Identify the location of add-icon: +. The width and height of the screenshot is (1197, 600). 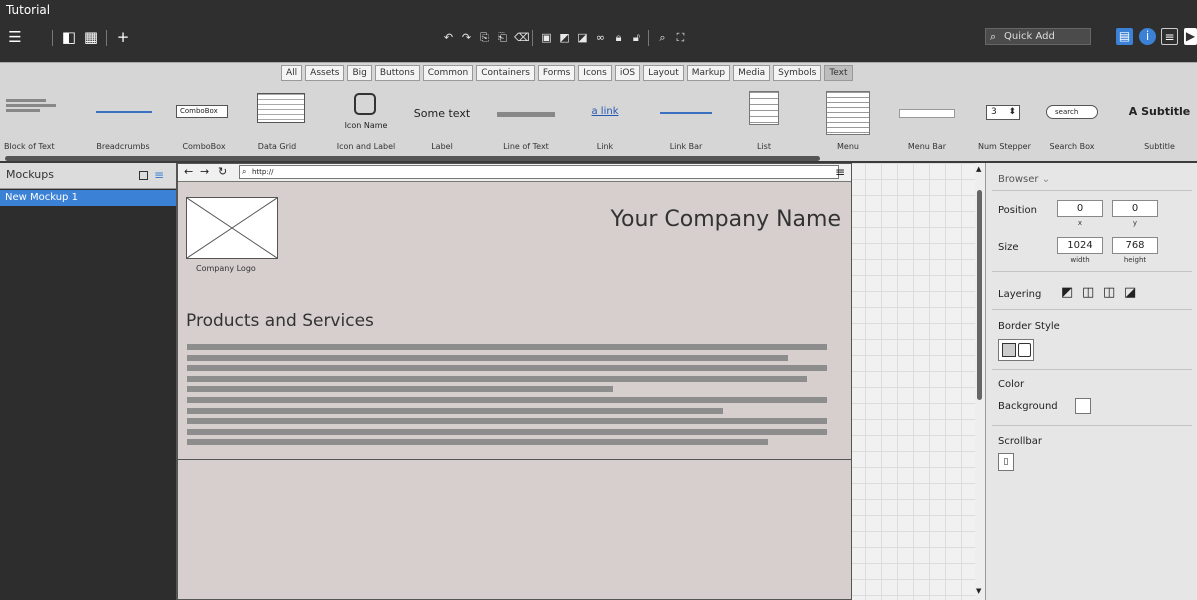
(123, 37).